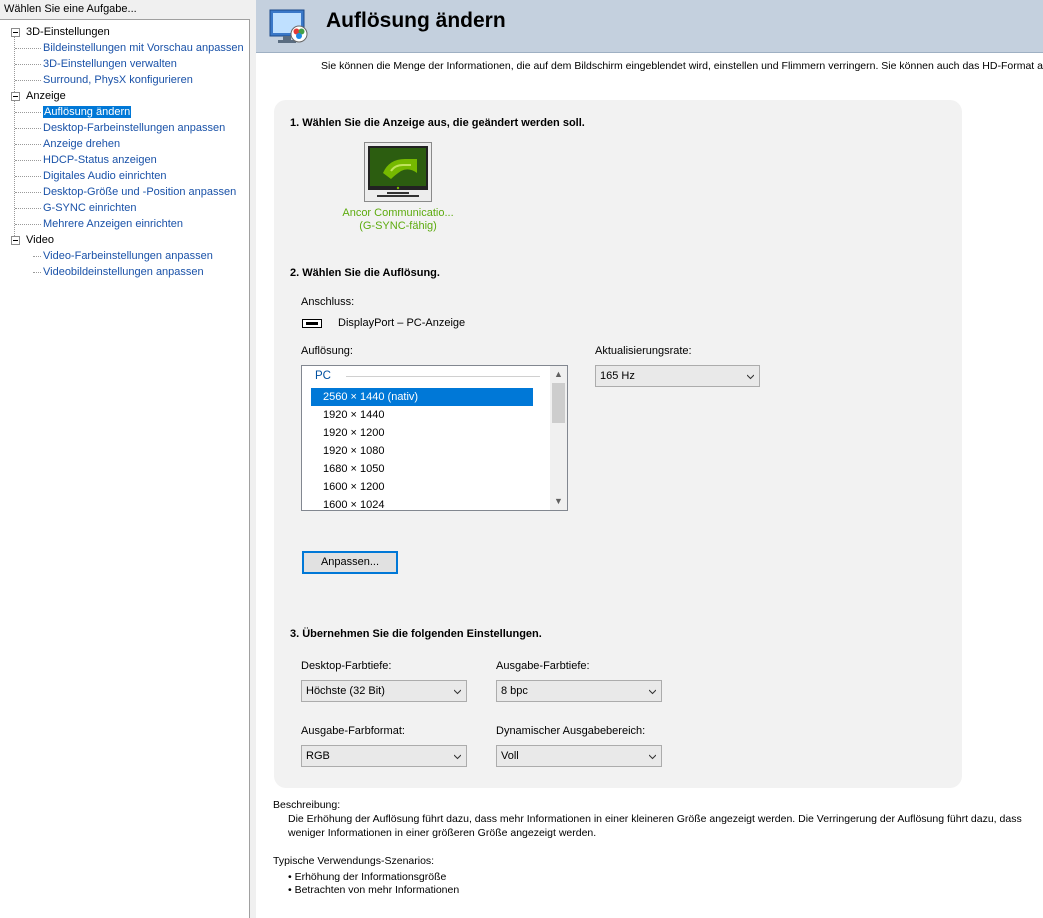  I want to click on refresh-rate-label: Aktualisierungsrate:, so click(643, 351).